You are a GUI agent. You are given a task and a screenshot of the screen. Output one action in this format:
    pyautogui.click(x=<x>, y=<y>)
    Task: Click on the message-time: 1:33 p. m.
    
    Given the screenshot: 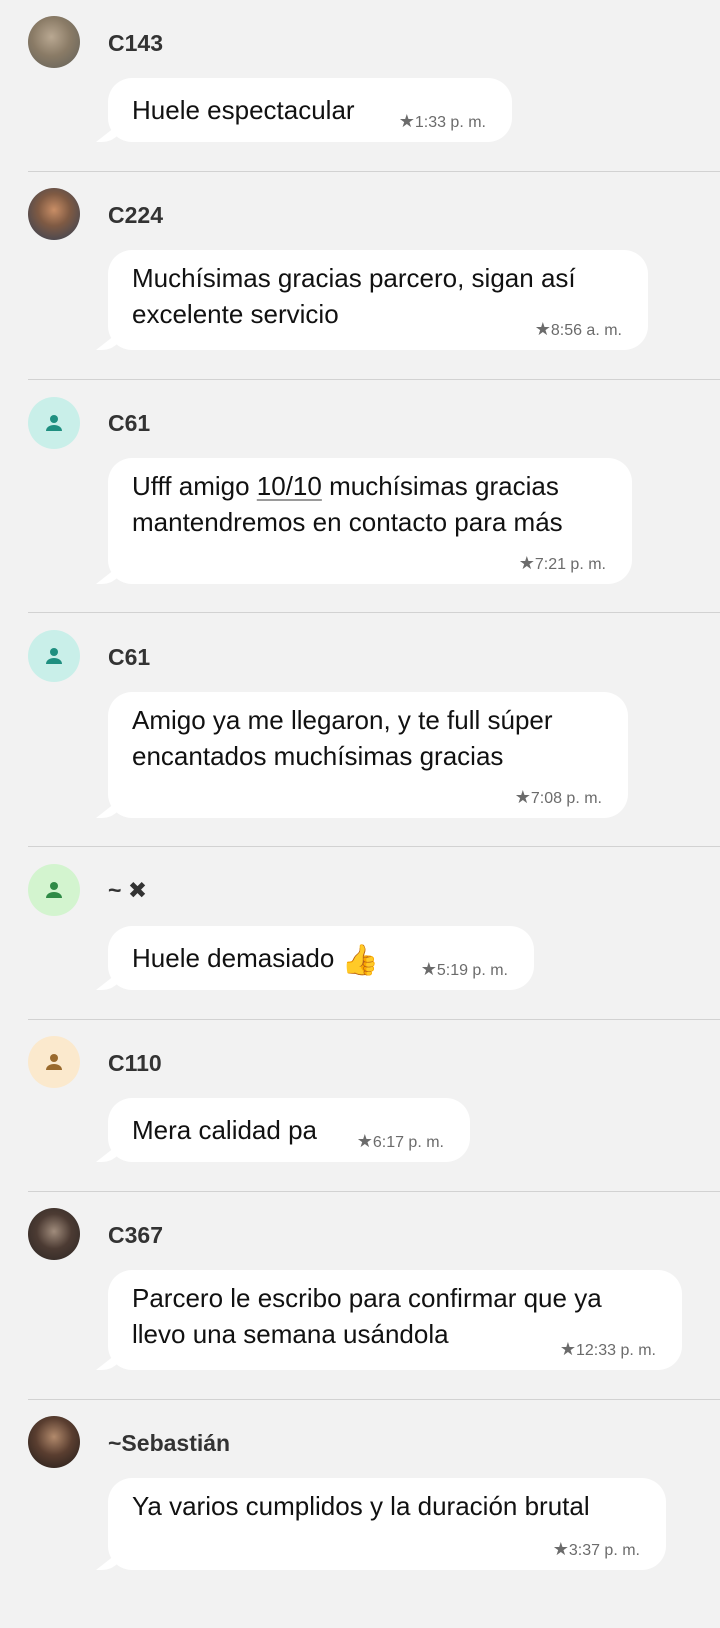 What is the action you would take?
    pyautogui.click(x=450, y=122)
    